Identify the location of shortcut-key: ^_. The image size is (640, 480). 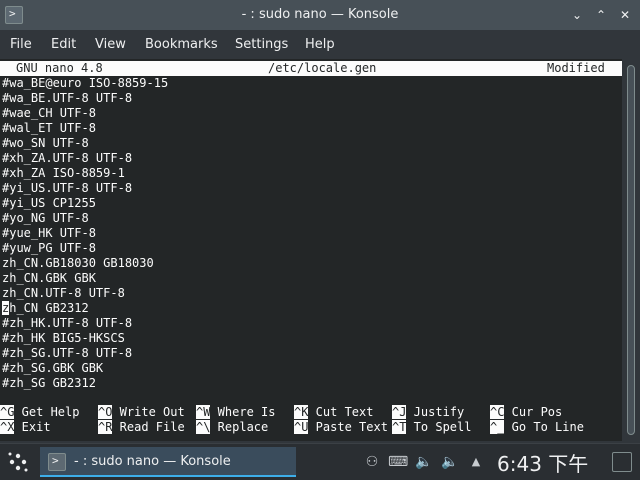
(497, 427).